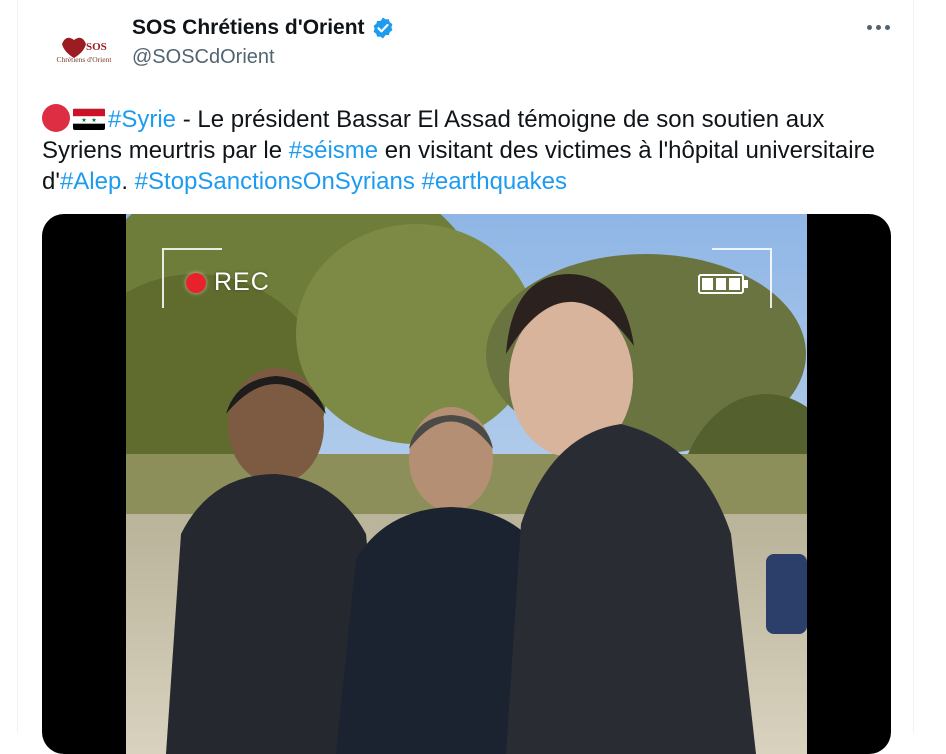 This screenshot has height=754, width=946. I want to click on svg-text: SOS, so click(96, 47).